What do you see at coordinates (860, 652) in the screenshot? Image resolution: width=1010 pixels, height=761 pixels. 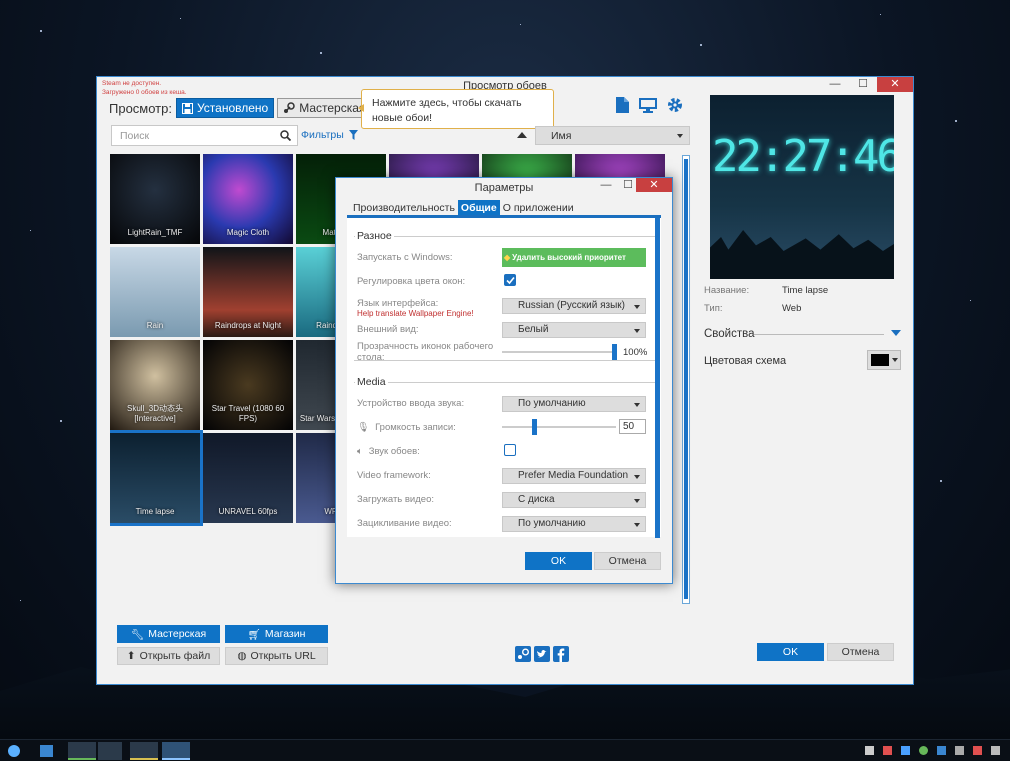 I see `cancel-button: Отмена` at bounding box center [860, 652].